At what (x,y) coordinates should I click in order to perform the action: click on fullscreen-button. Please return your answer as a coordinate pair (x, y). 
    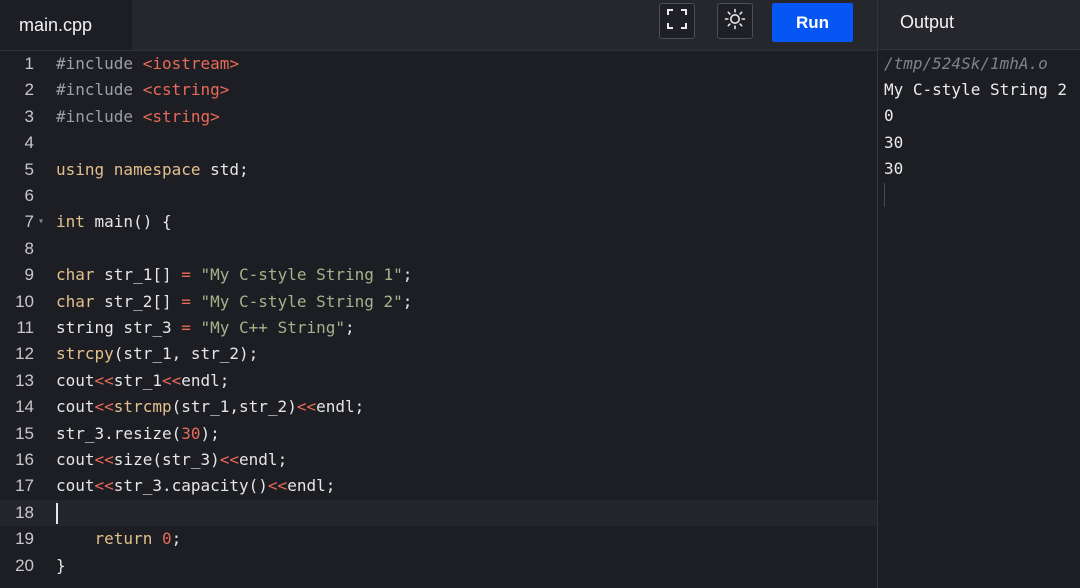
    Looking at the image, I should click on (677, 21).